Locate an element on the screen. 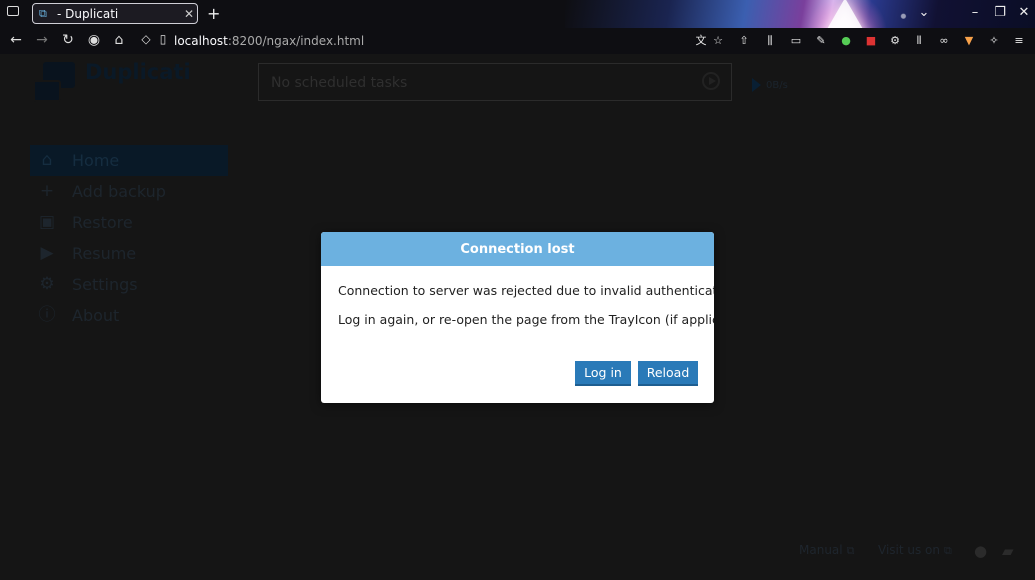 The width and height of the screenshot is (1035, 580). tab-title: - Duplicati is located at coordinates (88, 13).